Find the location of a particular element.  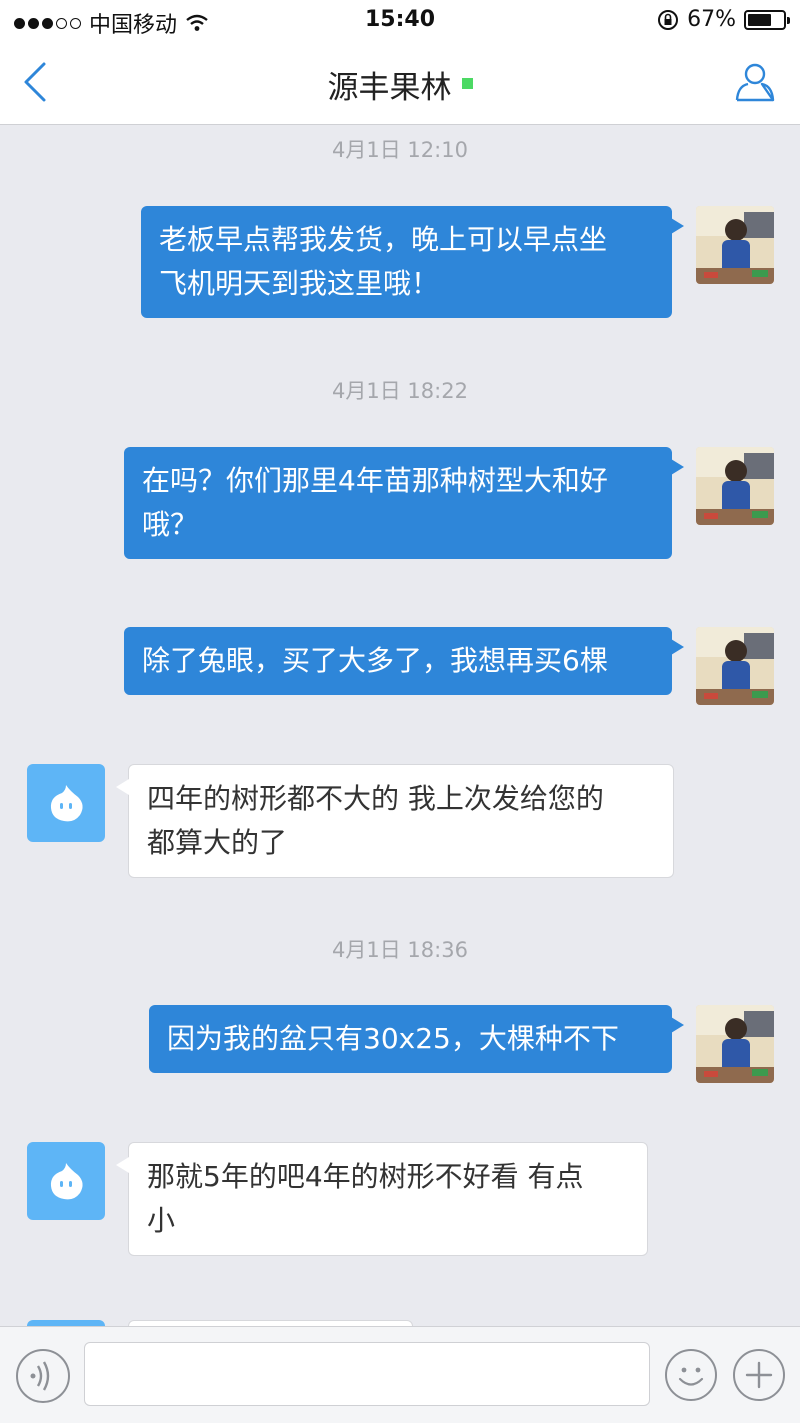

message-line: 四年的树形都不大的 我上次发给您的 is located at coordinates (375, 798).